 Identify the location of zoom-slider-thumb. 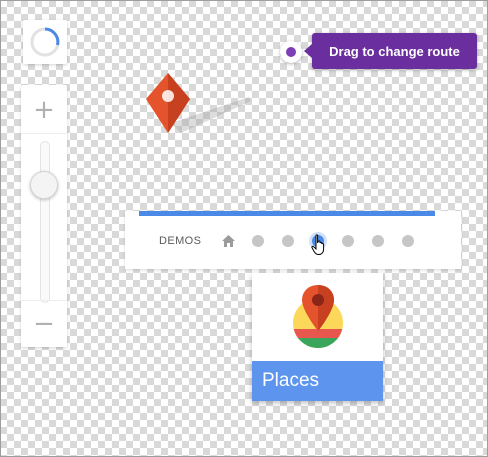
(44, 185).